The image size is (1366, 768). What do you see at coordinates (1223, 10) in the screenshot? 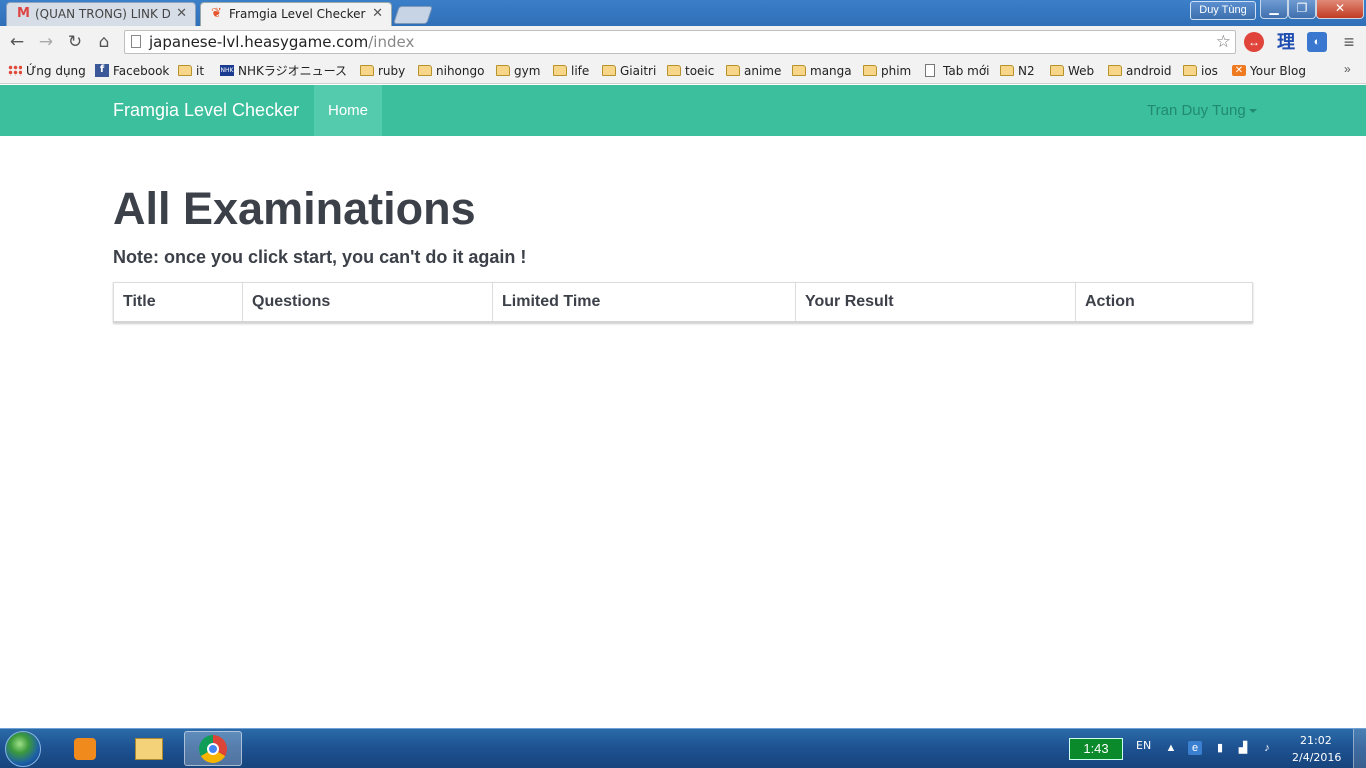
I see `profile-button: Duy Tùng` at bounding box center [1223, 10].